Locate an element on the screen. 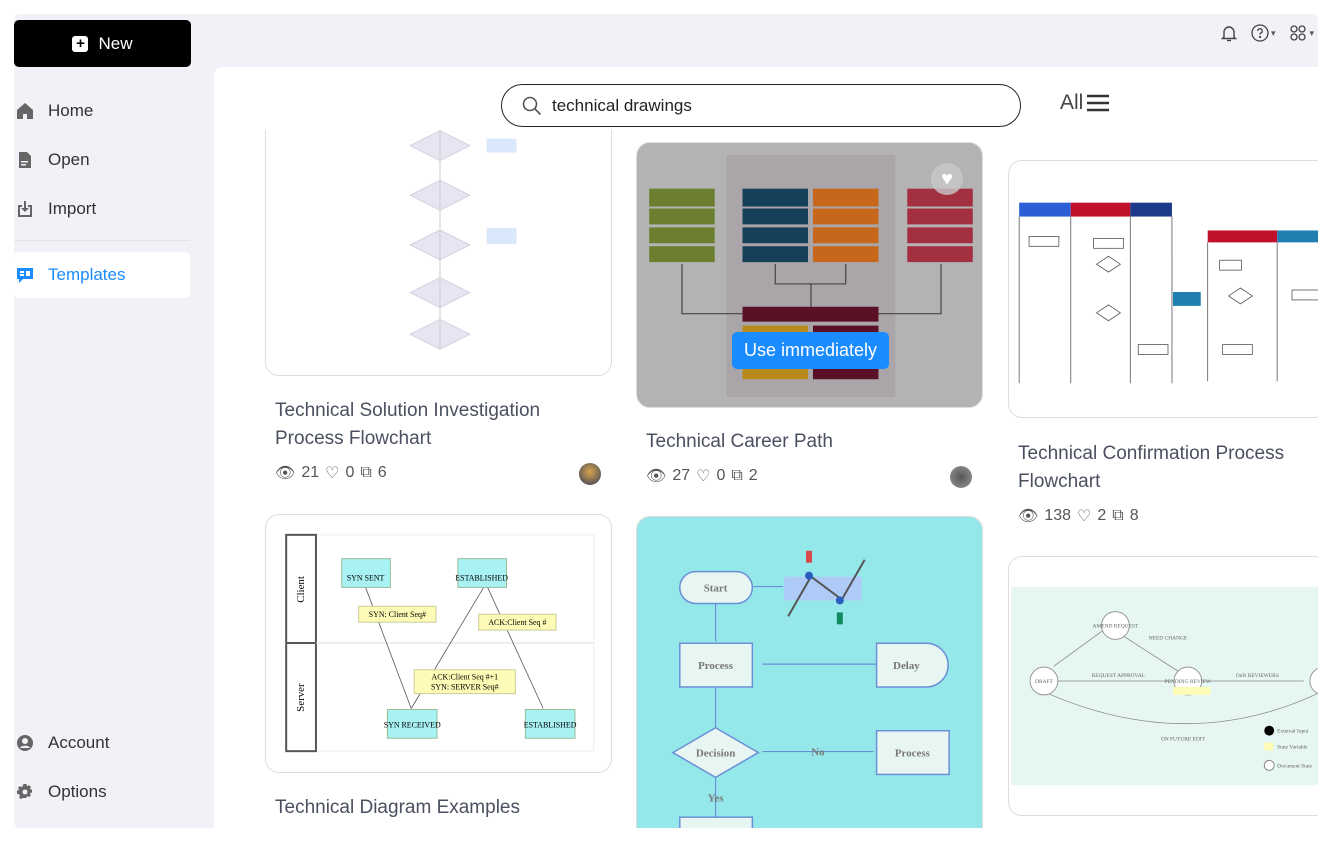 Image resolution: width=1332 pixels, height=844 pixels. menu-icon is located at coordinates (1098, 103).